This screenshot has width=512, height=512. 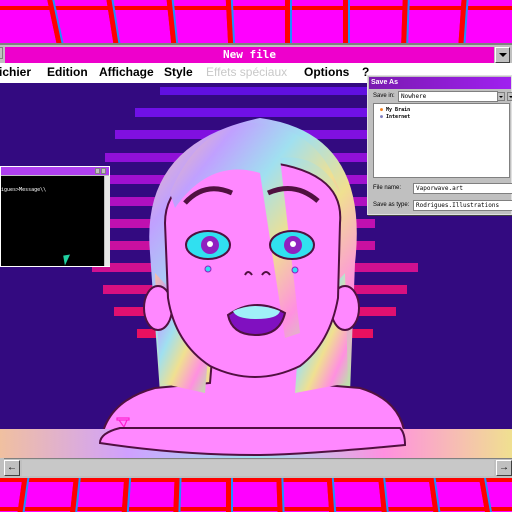 I want to click on grid-background-top, so click(x=256, y=22).